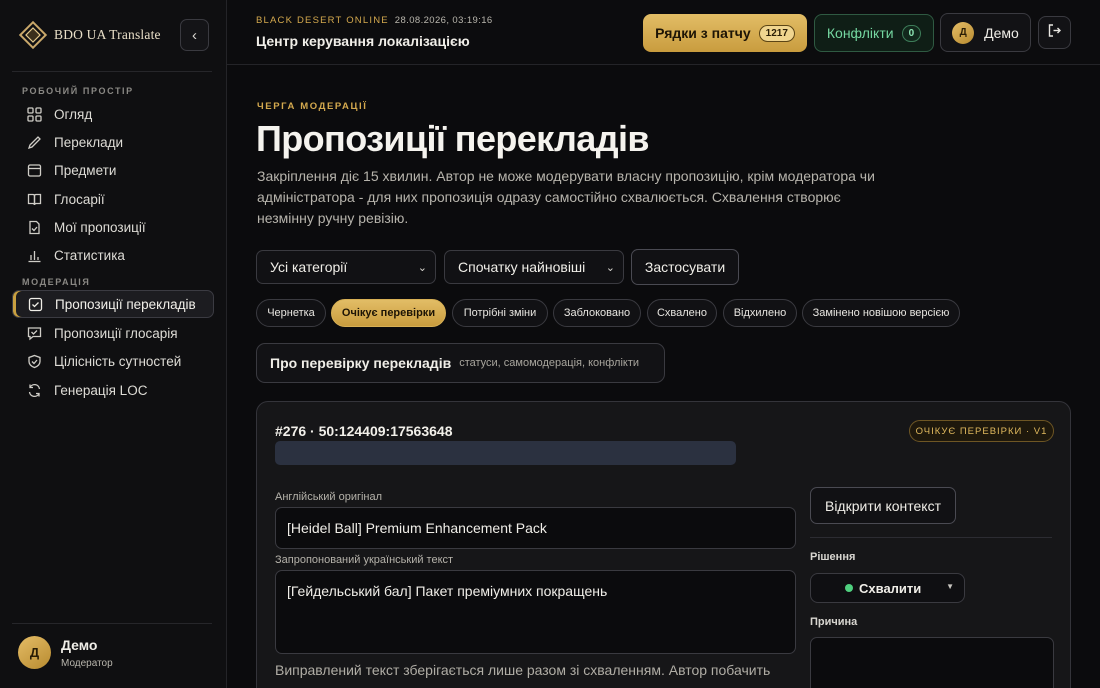  Describe the element at coordinates (522, 267) in the screenshot. I see `sort-select-value: Спочатку найновіші` at that location.